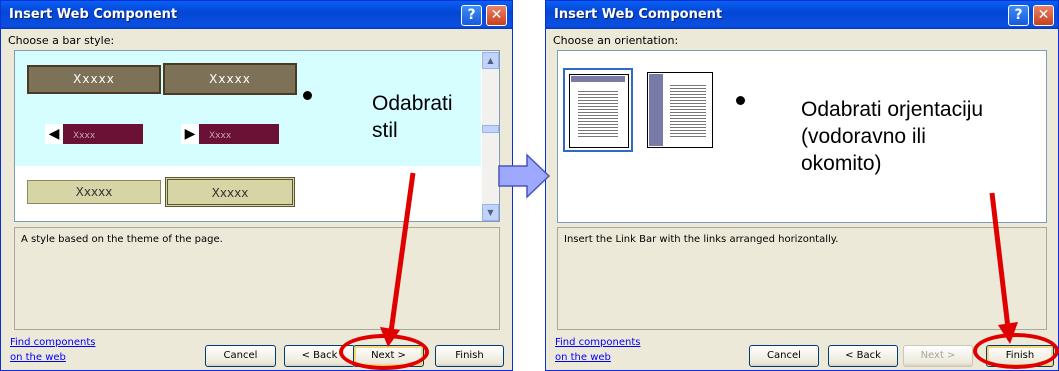 Image resolution: width=1059 pixels, height=371 pixels. I want to click on connector-arrow-icon, so click(524, 176).